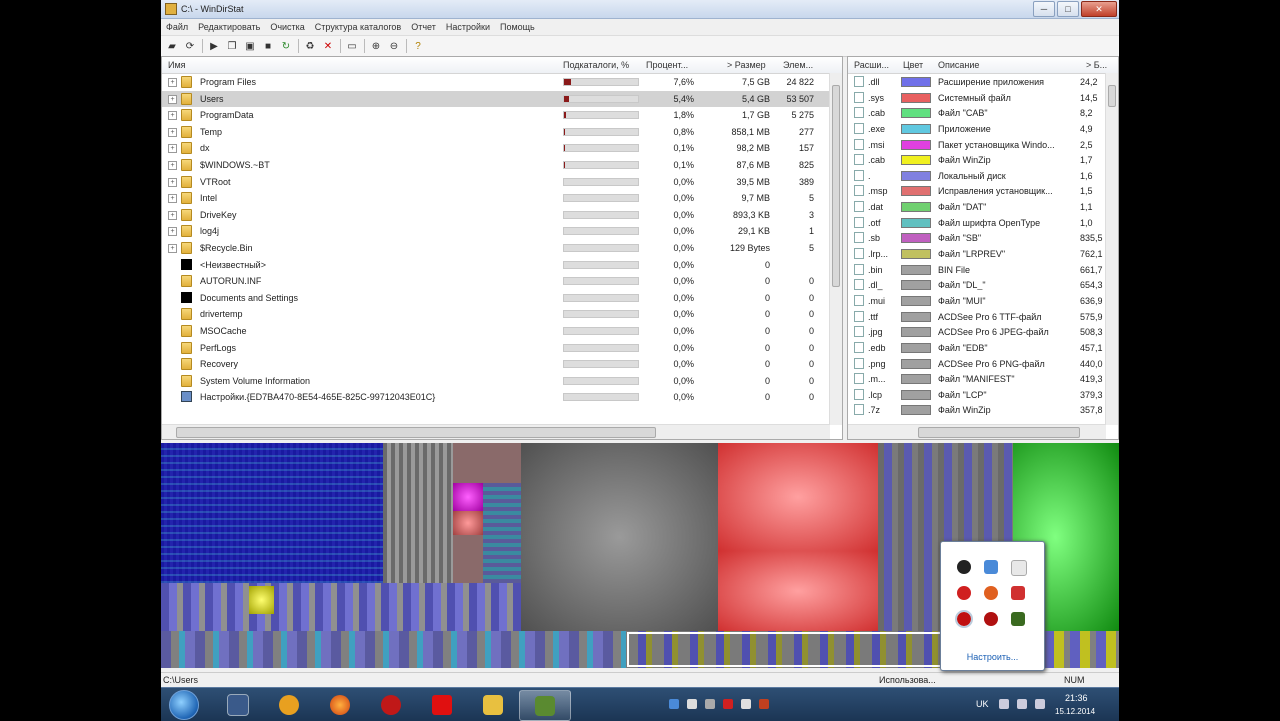 The width and height of the screenshot is (1280, 721). I want to click on extension-row: .edbФайл "EDB"457,1, so click(977, 348).